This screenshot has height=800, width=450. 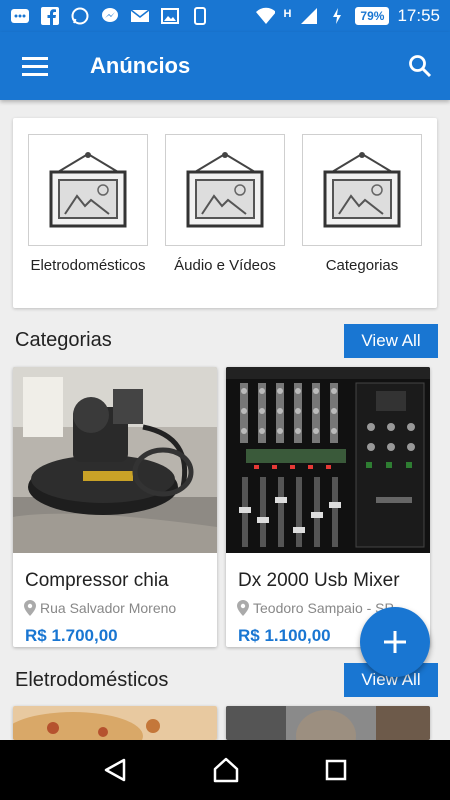 I want to click on facebook-icon, so click(x=50, y=16).